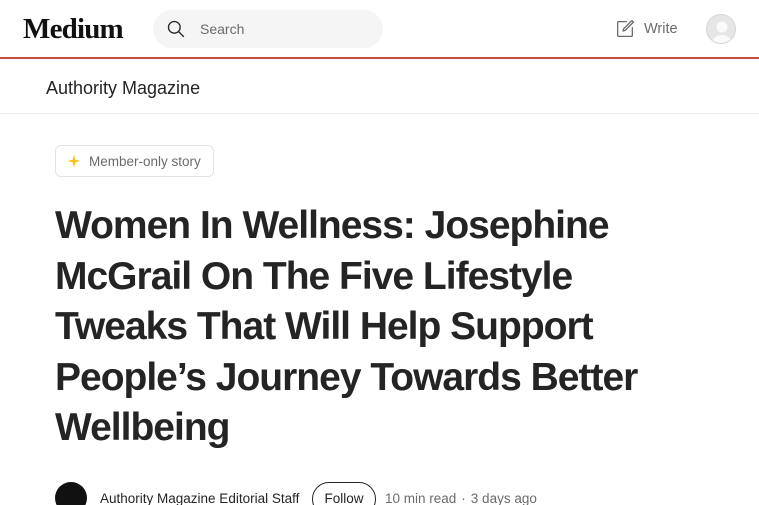  I want to click on article-meta: 10 min read · 3 days ago, so click(461, 498).